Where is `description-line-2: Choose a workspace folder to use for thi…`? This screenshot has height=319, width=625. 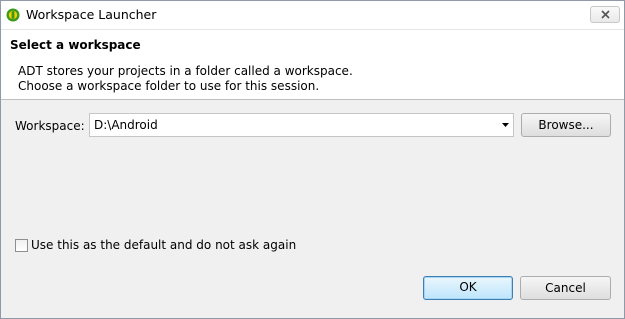 description-line-2: Choose a workspace folder to use for thi… is located at coordinates (169, 86).